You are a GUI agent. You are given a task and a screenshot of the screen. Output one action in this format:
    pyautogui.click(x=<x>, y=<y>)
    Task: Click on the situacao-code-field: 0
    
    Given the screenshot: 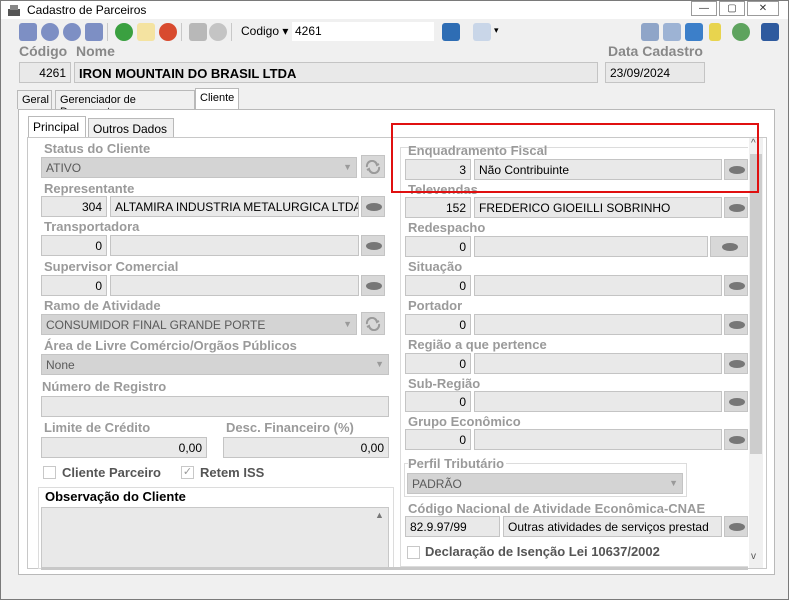 What is the action you would take?
    pyautogui.click(x=438, y=285)
    